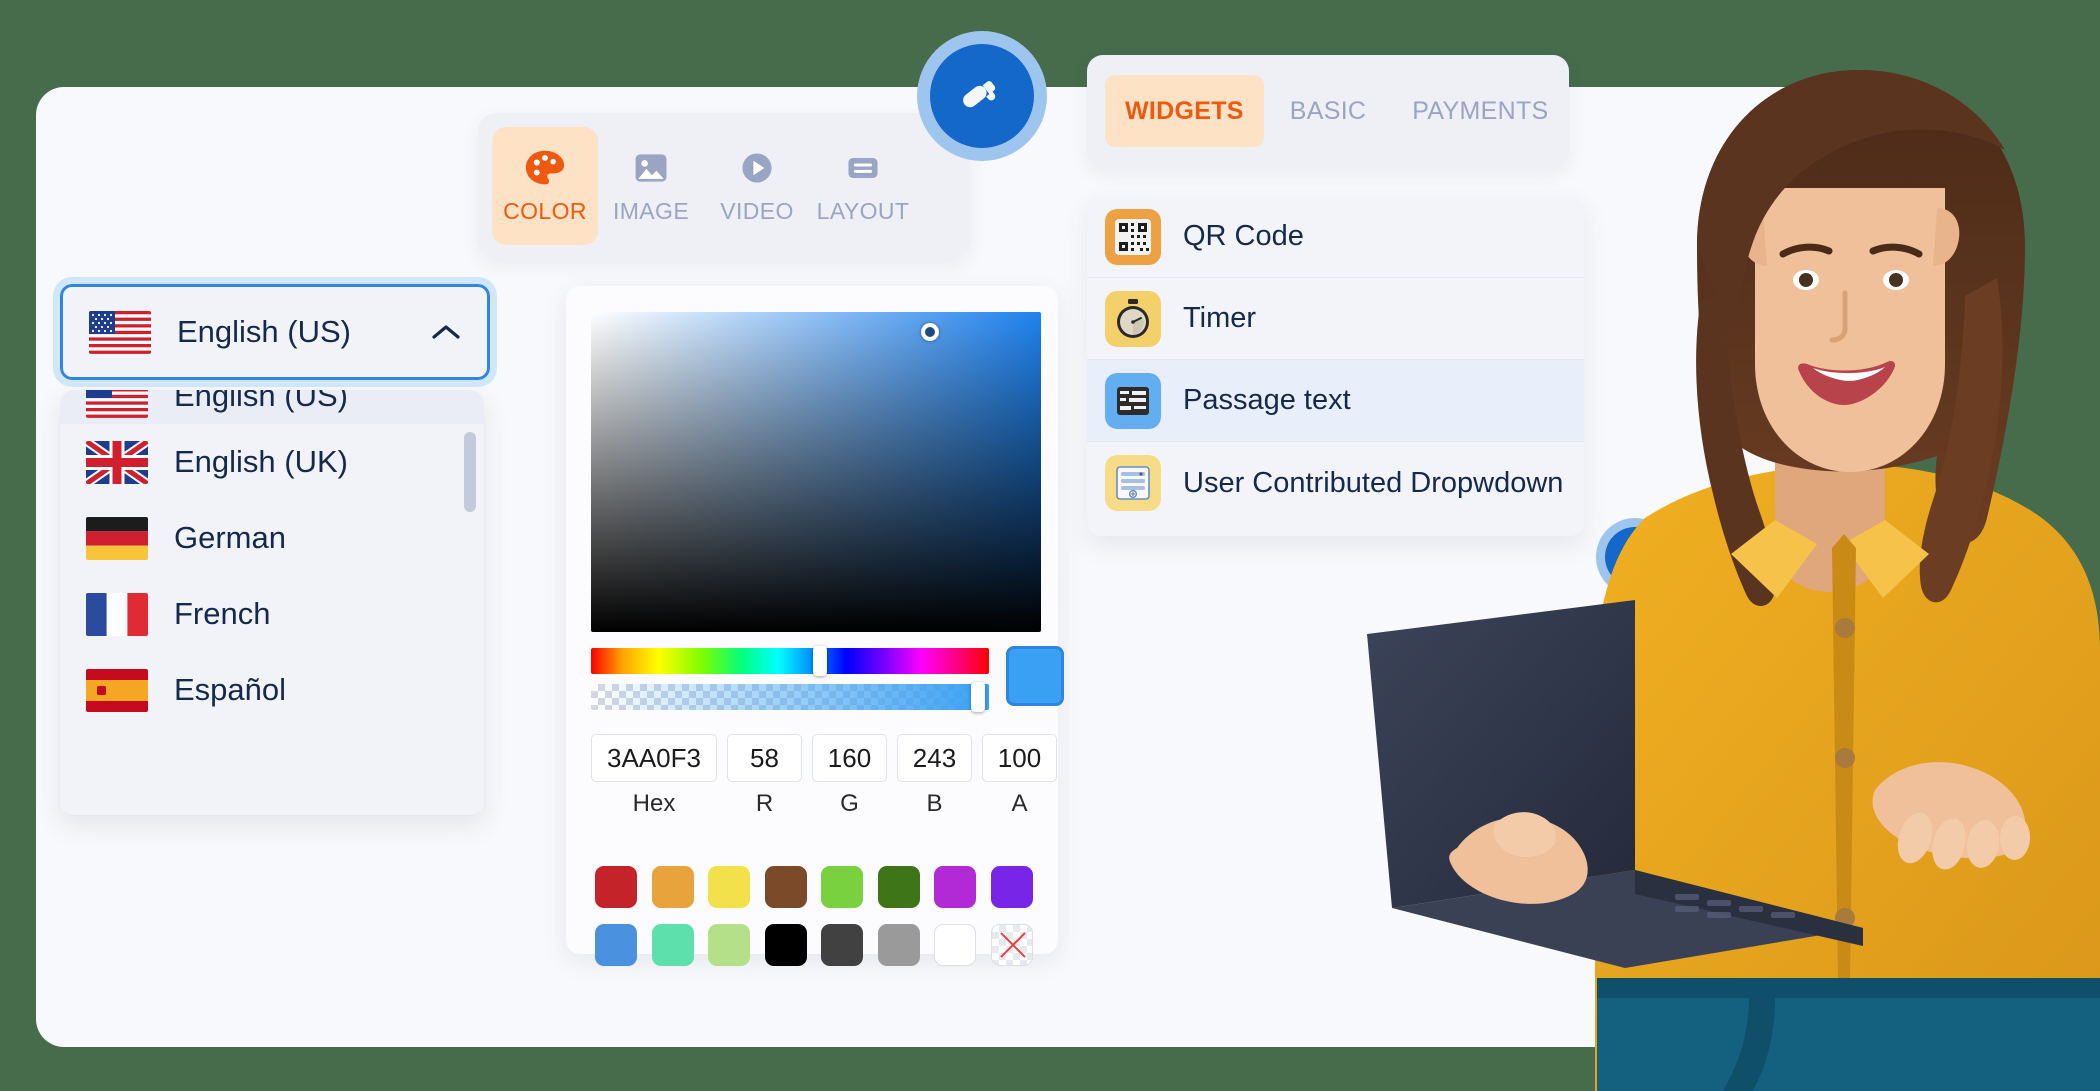  I want to click on layout-icon, so click(863, 167).